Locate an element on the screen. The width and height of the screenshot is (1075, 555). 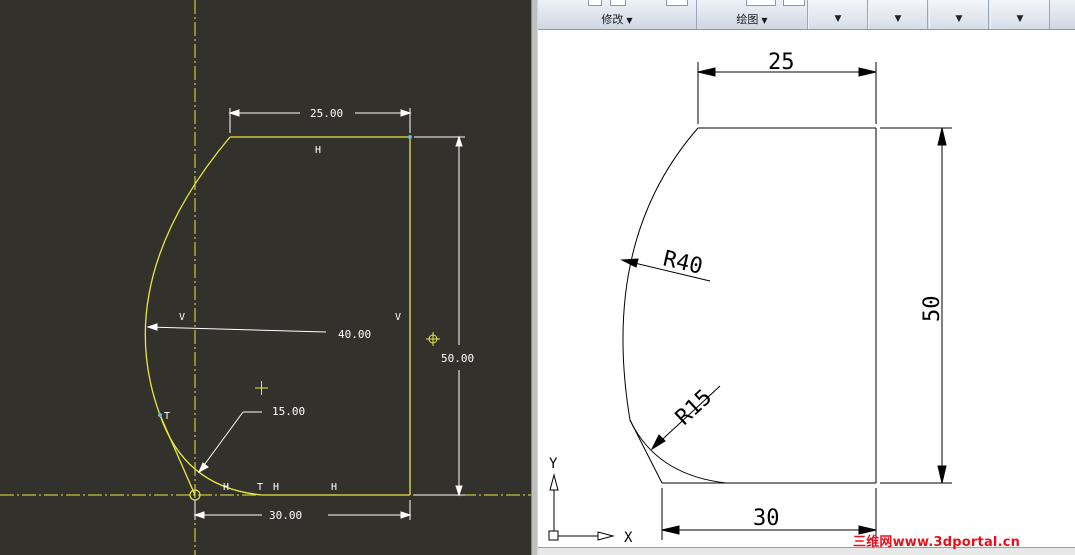
ucs-y-label: Y is located at coordinates (553, 464).